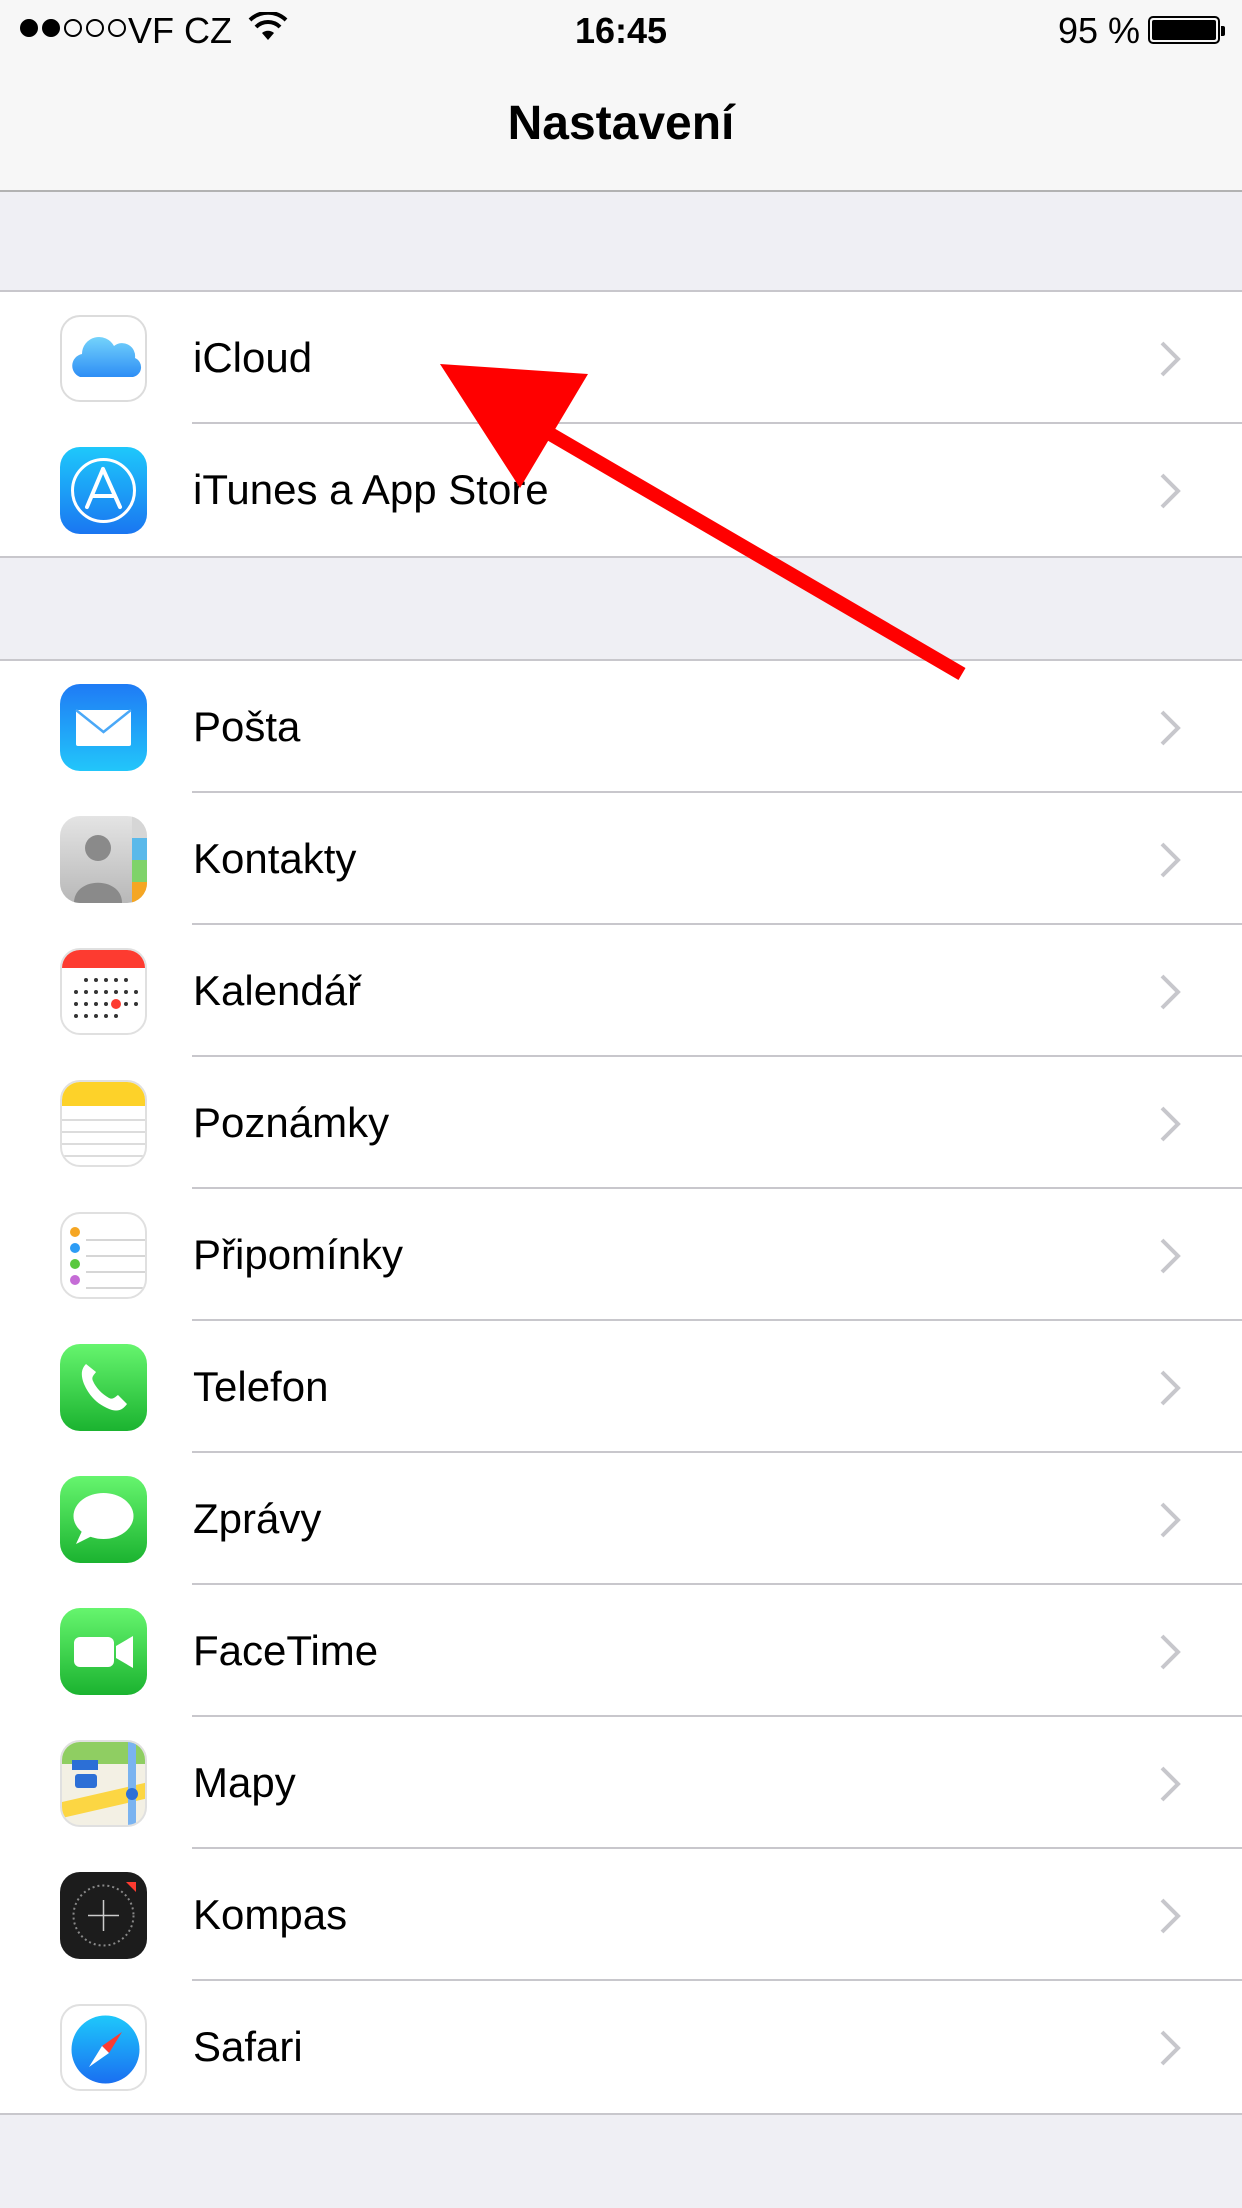 This screenshot has width=1242, height=2208. Describe the element at coordinates (103, 1783) in the screenshot. I see `maps-icon` at that location.